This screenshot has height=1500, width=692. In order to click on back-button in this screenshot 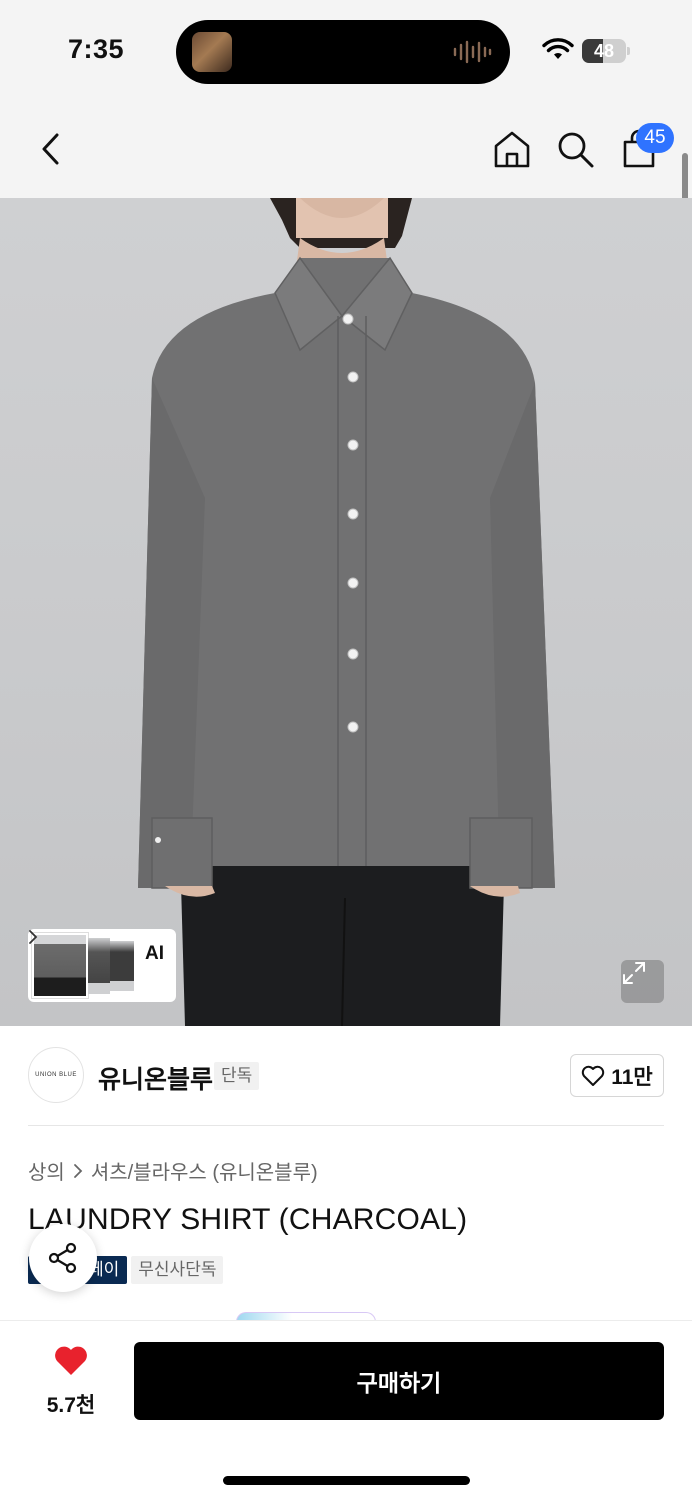, I will do `click(51, 149)`.